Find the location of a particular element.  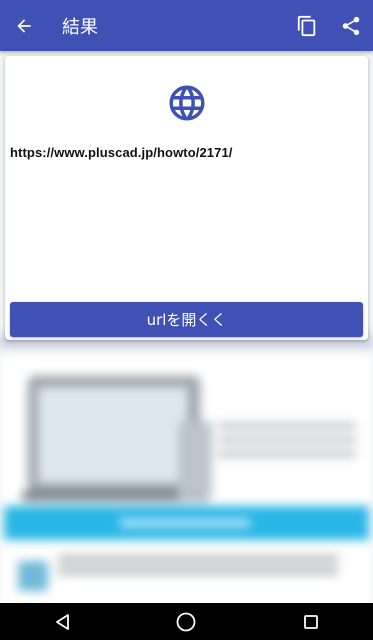

nav-home-button is located at coordinates (186, 621).